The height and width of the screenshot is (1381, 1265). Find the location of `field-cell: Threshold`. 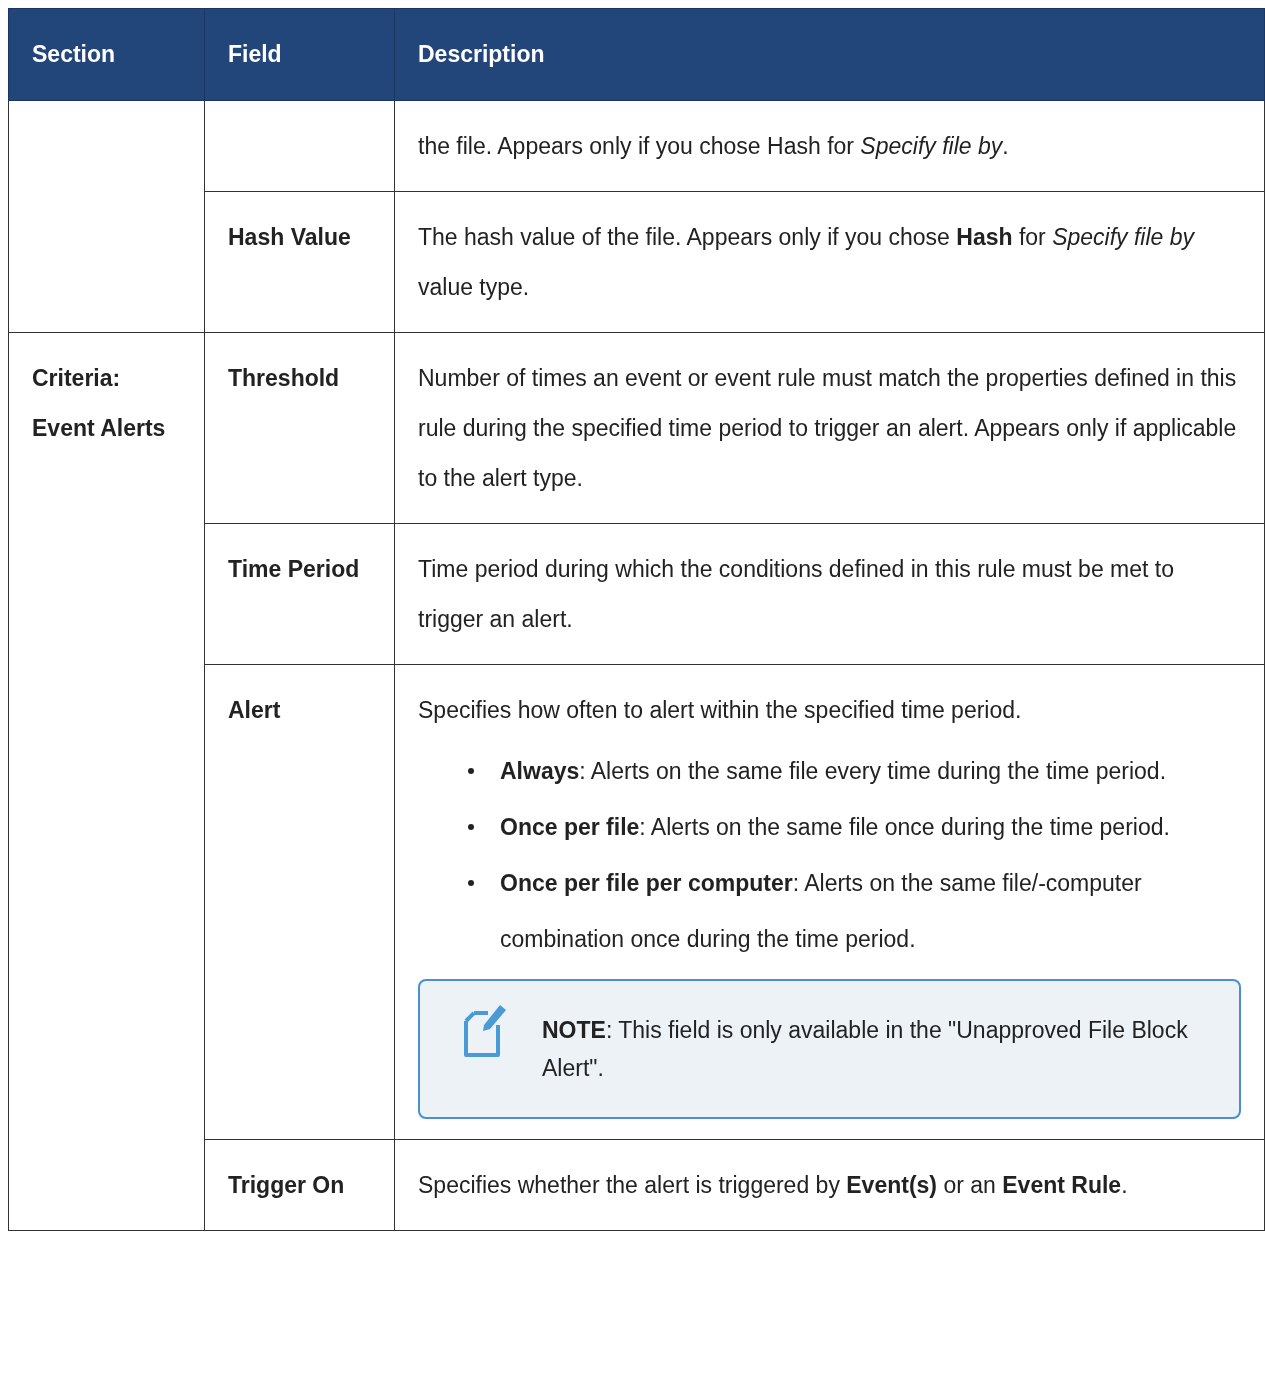

field-cell: Threshold is located at coordinates (299, 428).